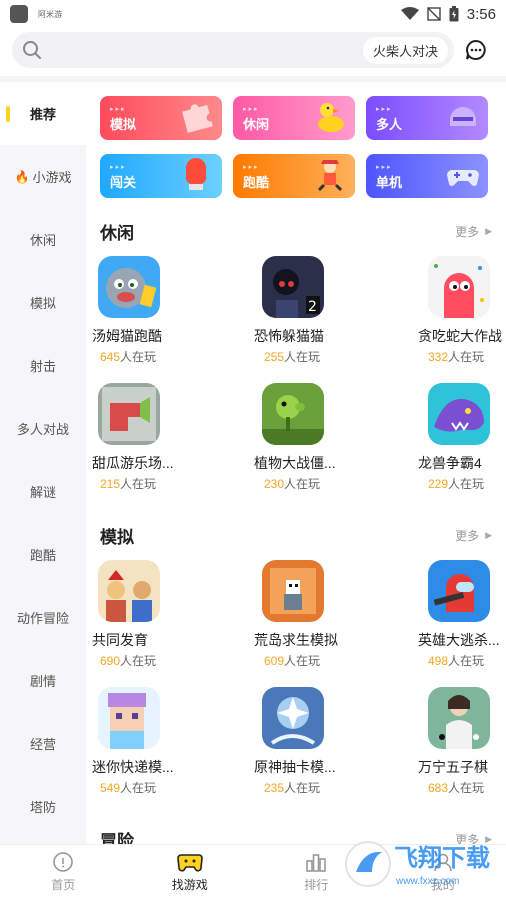 The image size is (506, 899). Describe the element at coordinates (296, 446) in the screenshot. I see `game-card: 植物大战僵... 230人在玩` at that location.